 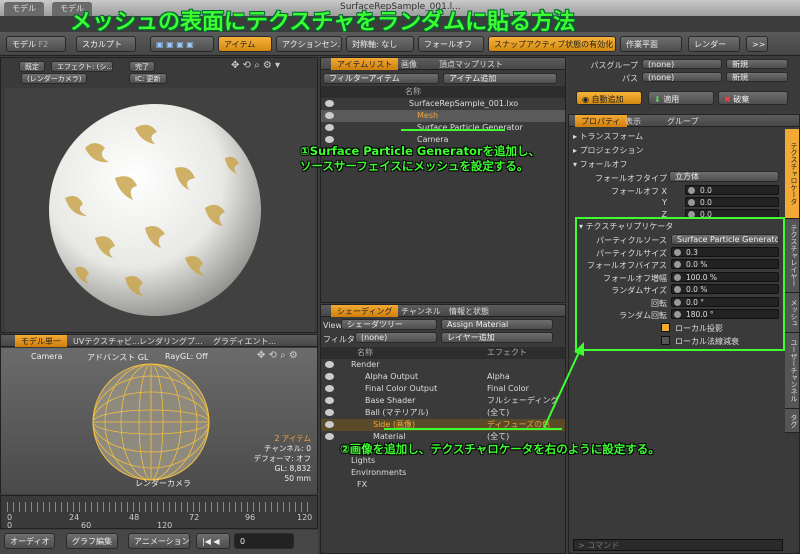 What do you see at coordinates (160, 507) in the screenshot?
I see `timeline-ruler` at bounding box center [160, 507].